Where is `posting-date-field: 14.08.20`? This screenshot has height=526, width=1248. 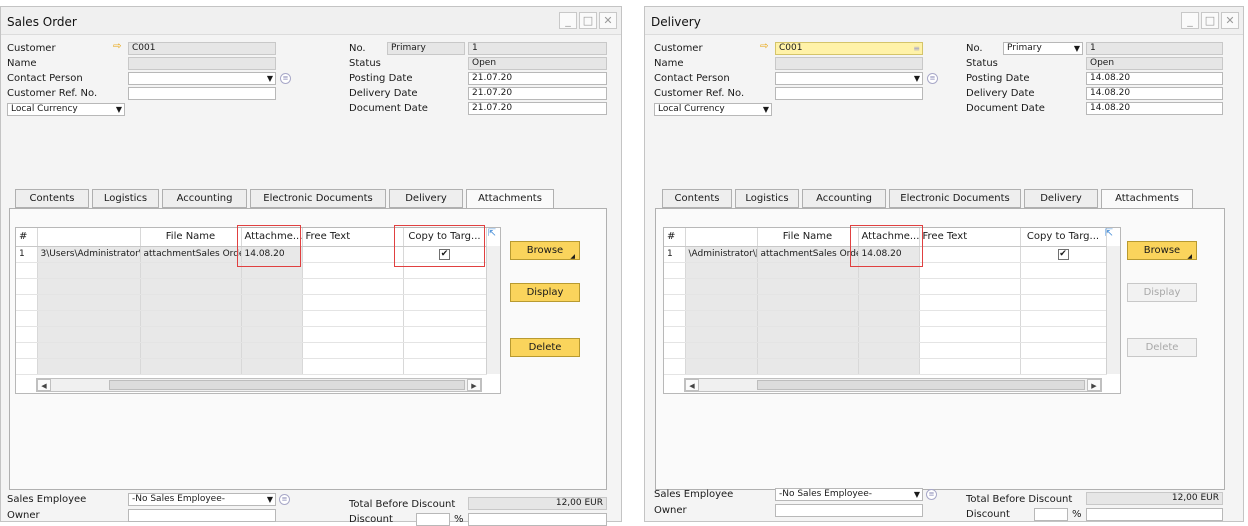 posting-date-field: 14.08.20 is located at coordinates (1154, 78).